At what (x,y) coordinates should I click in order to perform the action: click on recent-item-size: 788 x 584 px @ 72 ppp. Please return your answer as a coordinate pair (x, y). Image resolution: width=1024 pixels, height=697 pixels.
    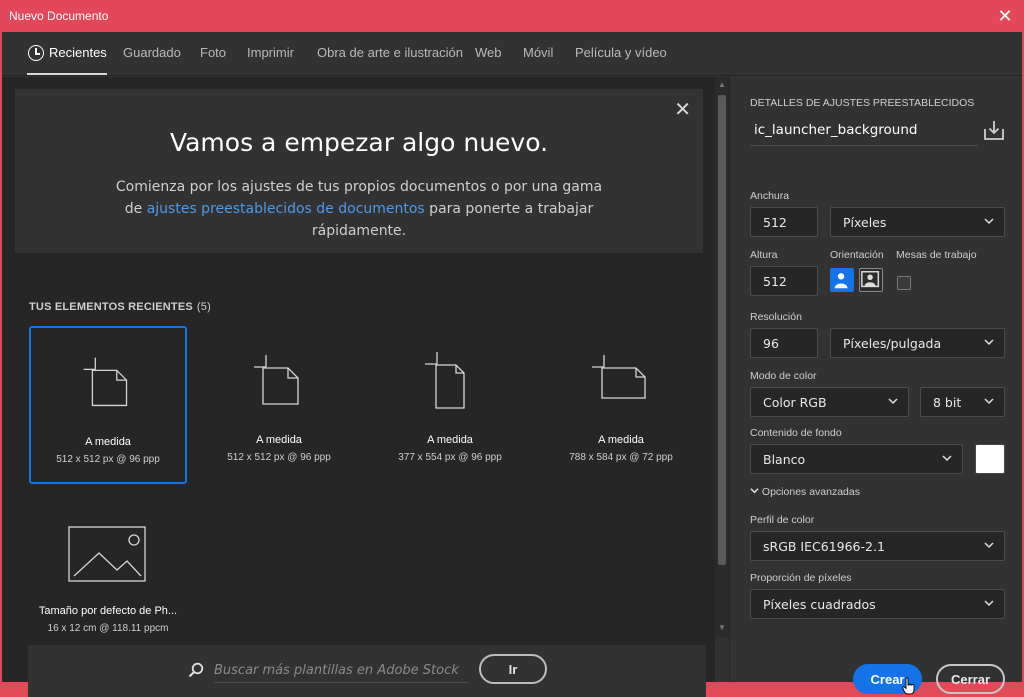
    Looking at the image, I should click on (621, 457).